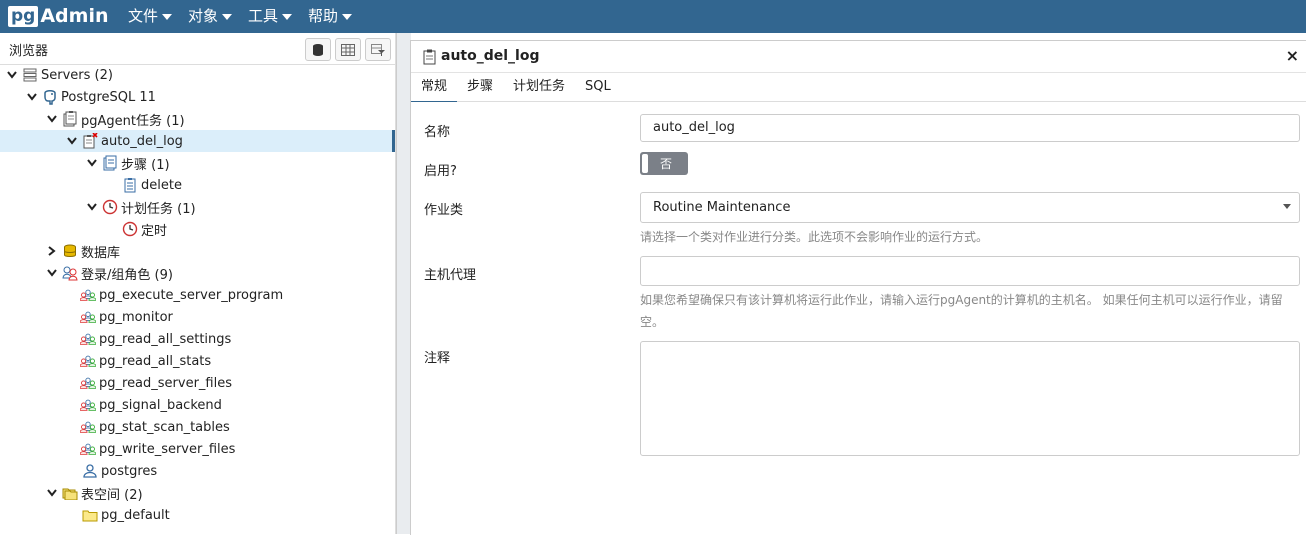 The width and height of the screenshot is (1306, 535). Describe the element at coordinates (52, 251) in the screenshot. I see `chevron-right-icon` at that location.